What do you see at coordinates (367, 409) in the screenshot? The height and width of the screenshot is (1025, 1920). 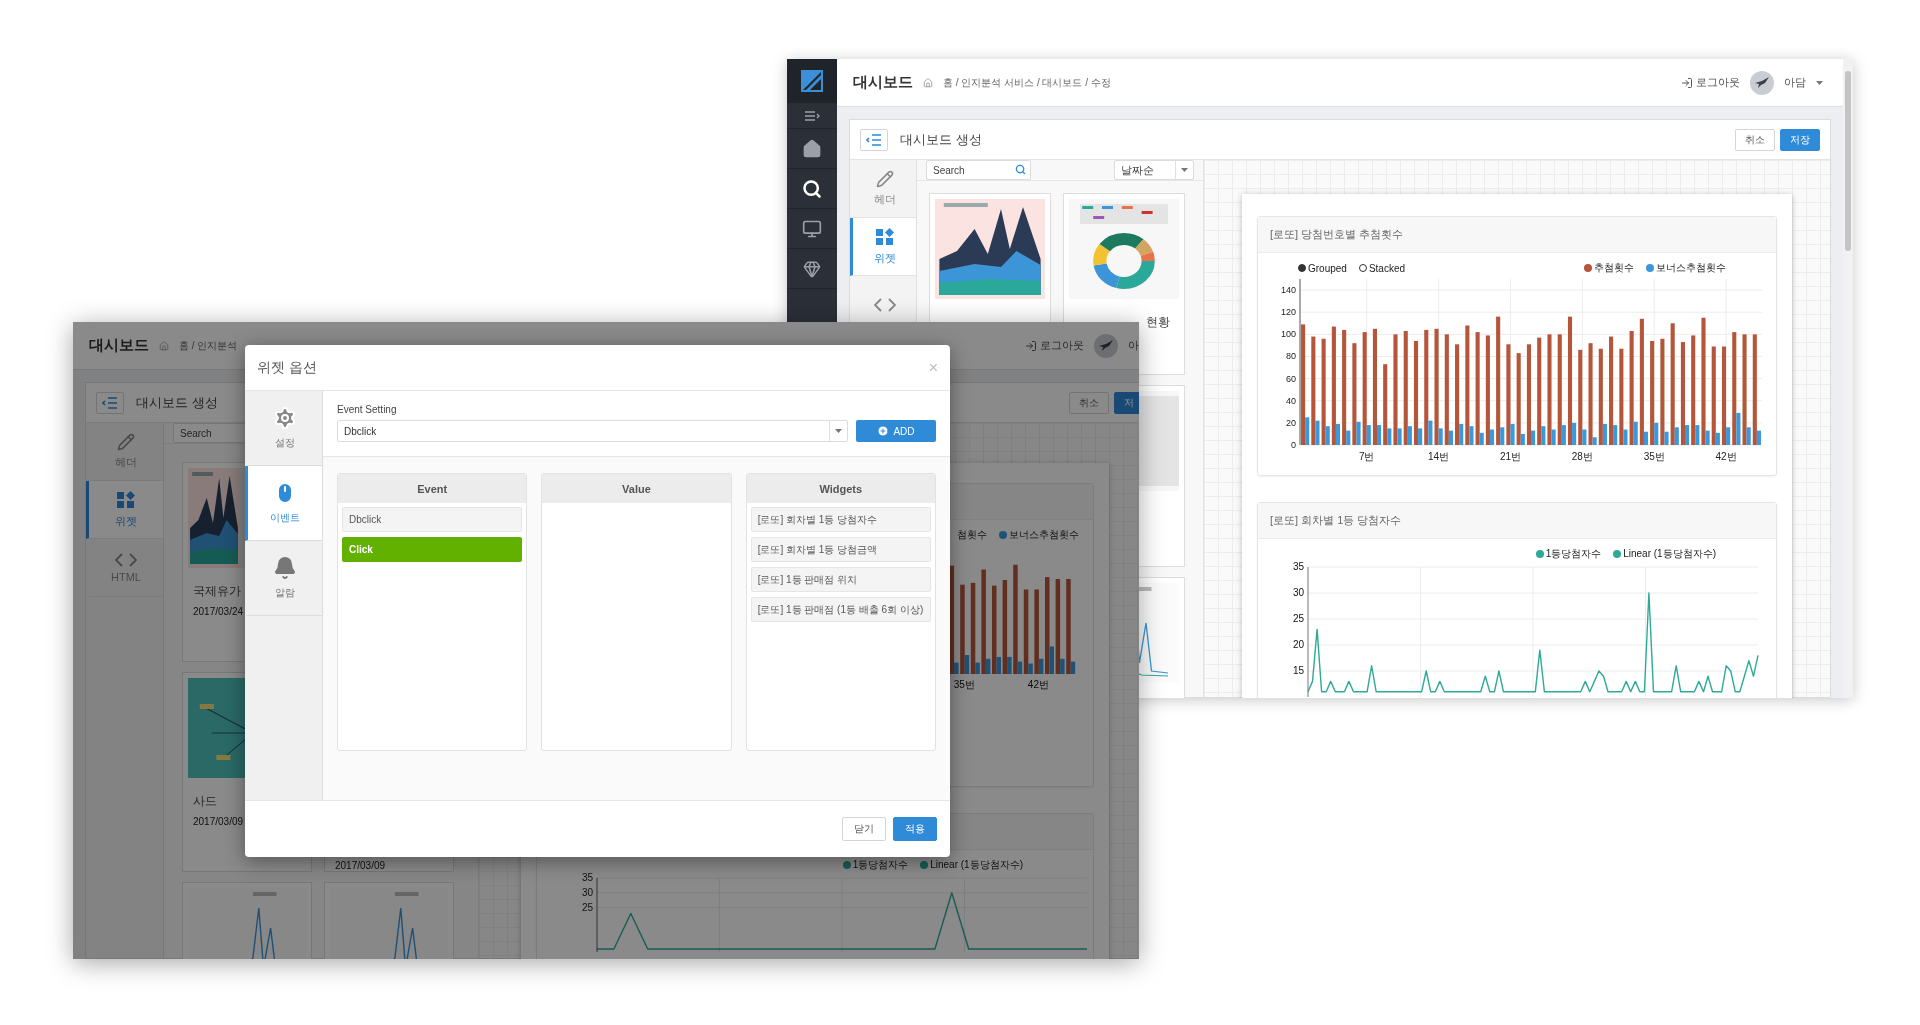 I see `field-label: Event Setting` at bounding box center [367, 409].